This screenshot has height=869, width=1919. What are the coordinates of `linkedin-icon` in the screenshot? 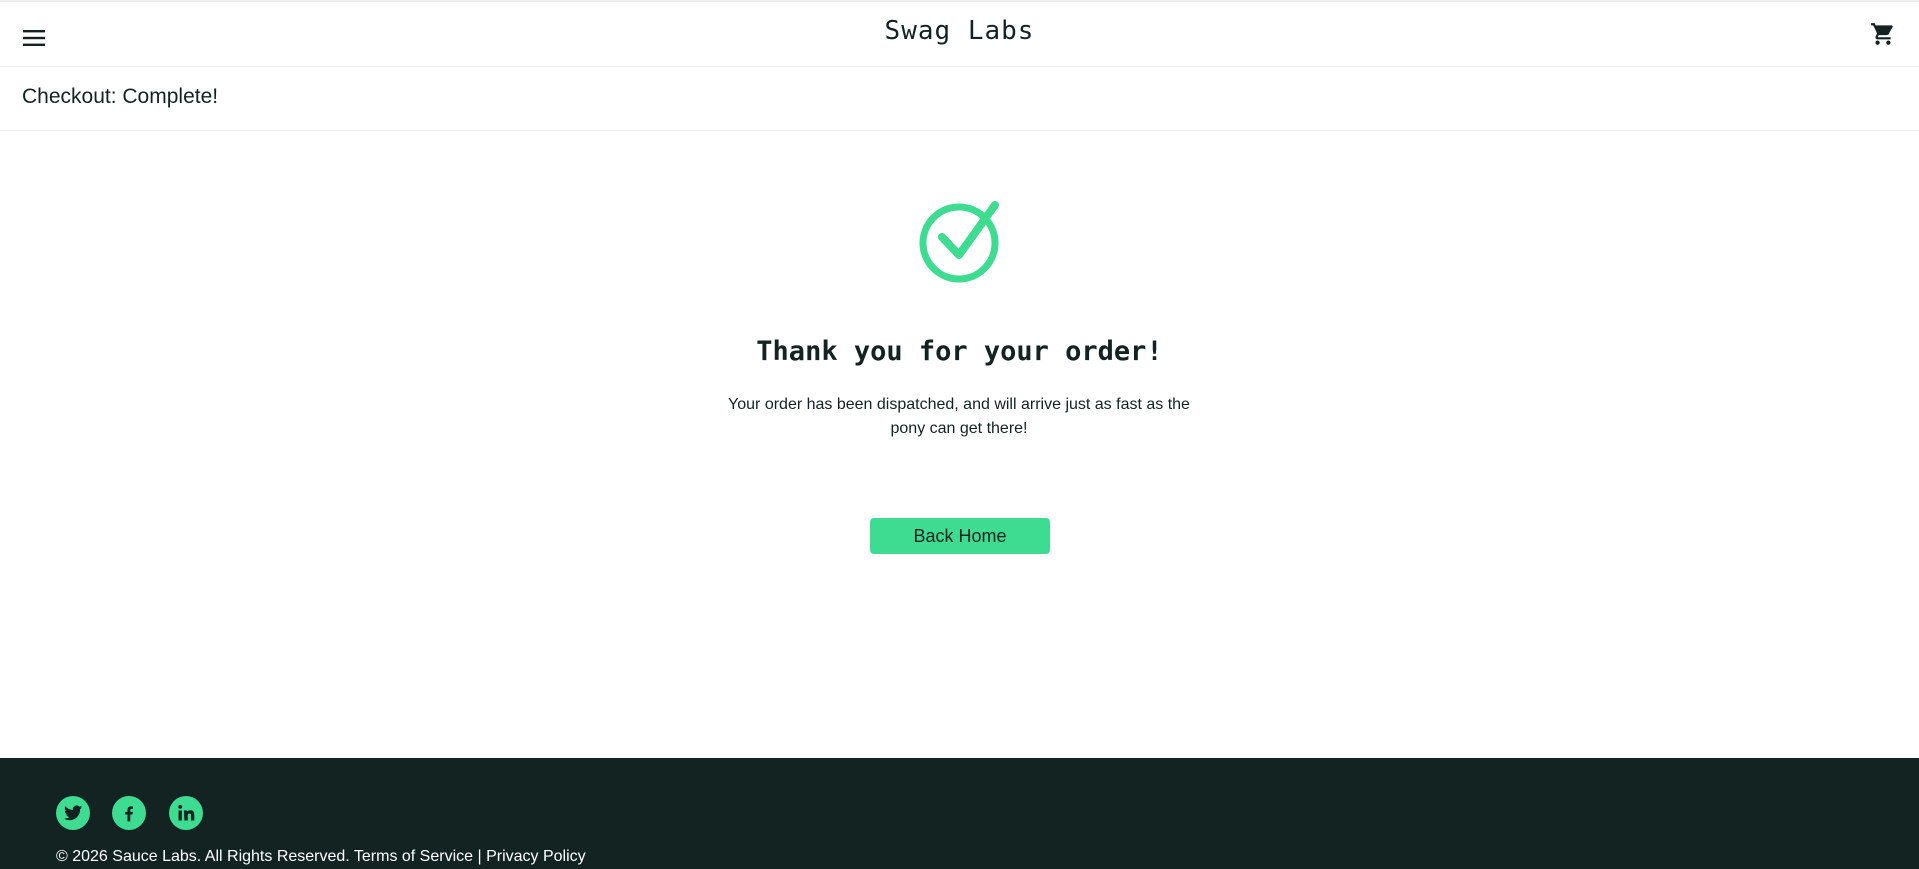 It's located at (186, 812).